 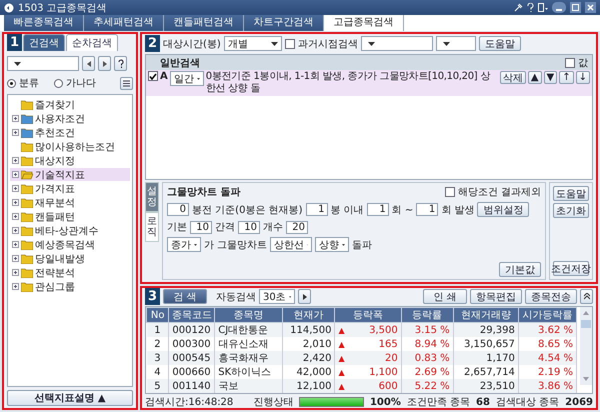 I want to click on row-button: ▼, so click(x=551, y=77).